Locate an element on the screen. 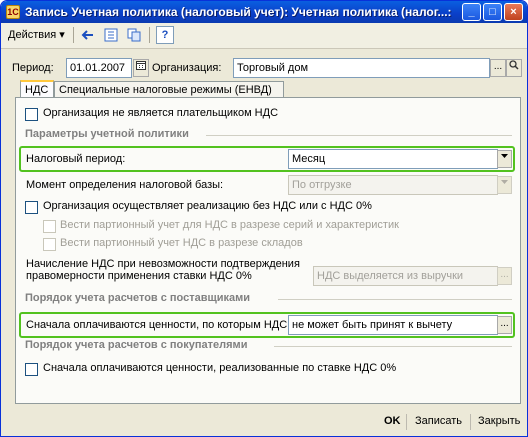 Image resolution: width=528 pixels, height=437 pixels. calendar-icon is located at coordinates (141, 65).